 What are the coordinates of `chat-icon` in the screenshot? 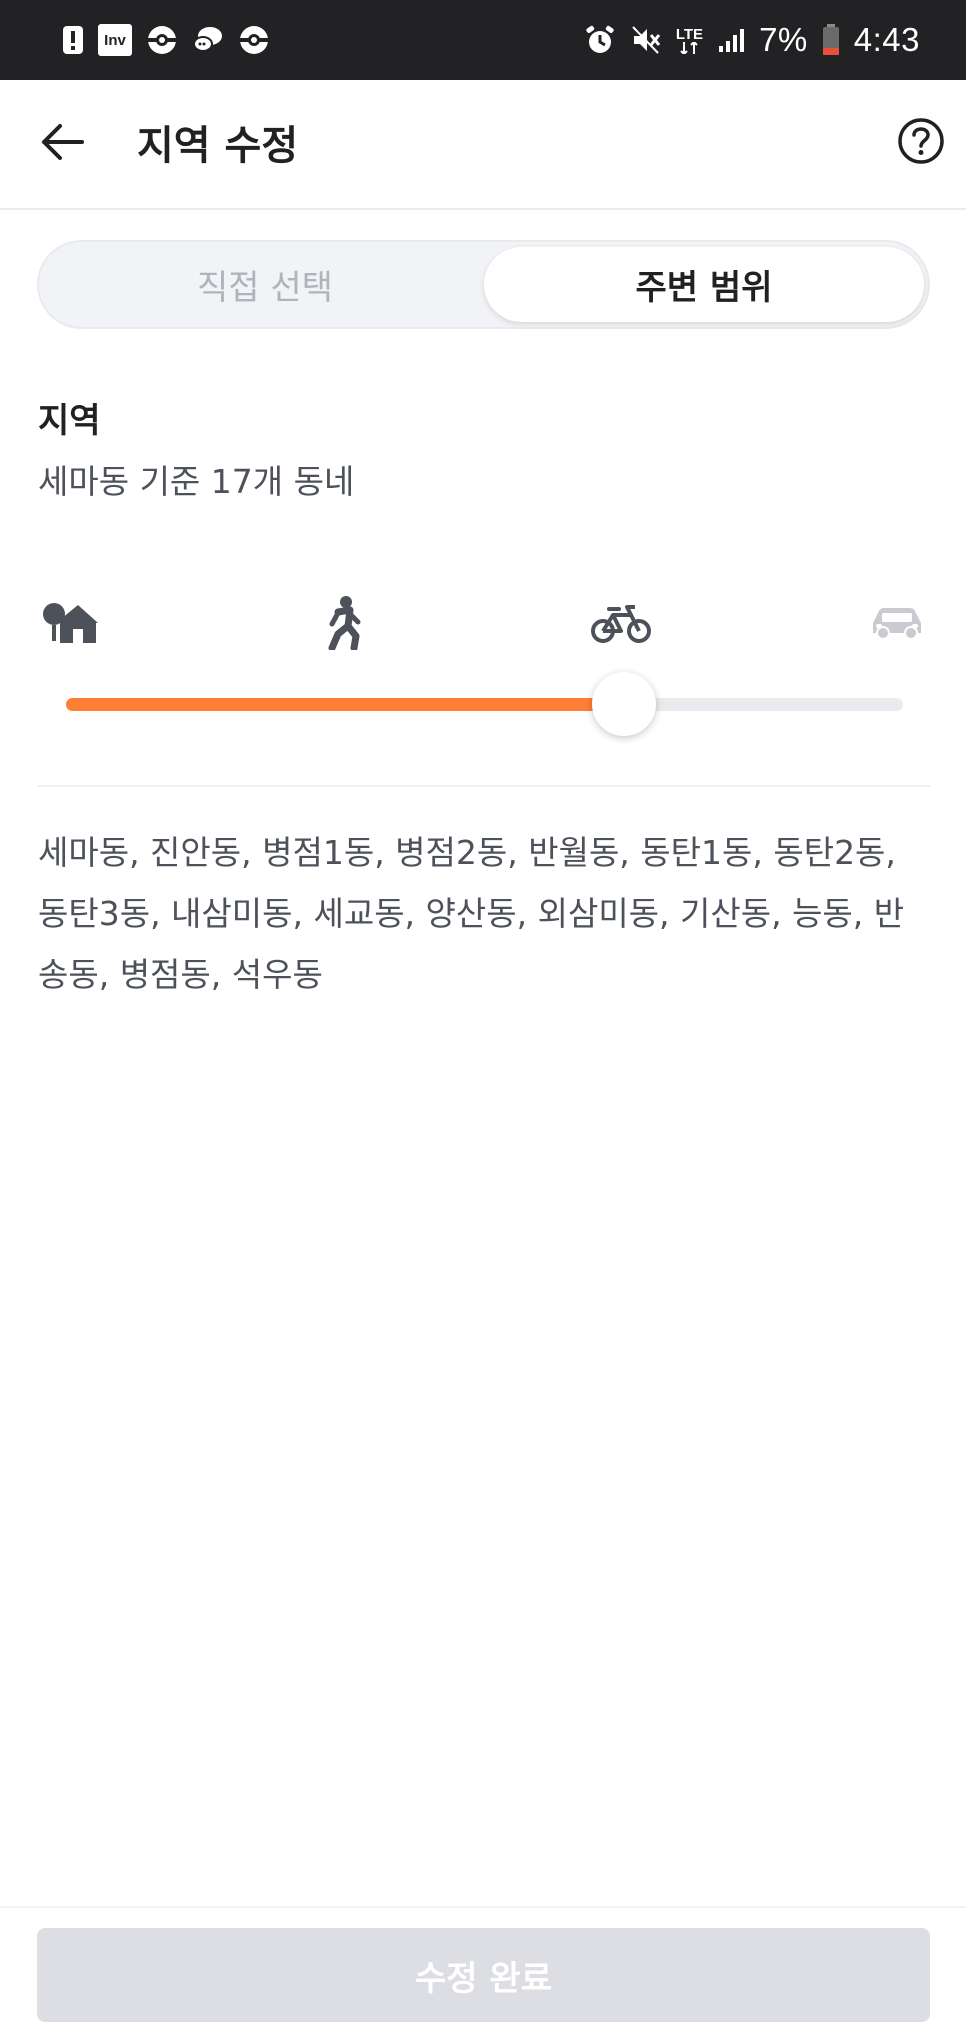 It's located at (208, 40).